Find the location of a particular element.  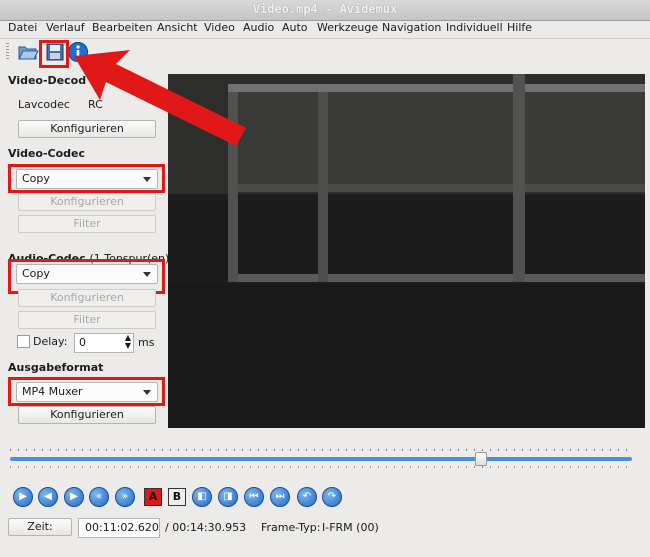

spin-arrows-icon: ▲ ▼ is located at coordinates (128, 342).